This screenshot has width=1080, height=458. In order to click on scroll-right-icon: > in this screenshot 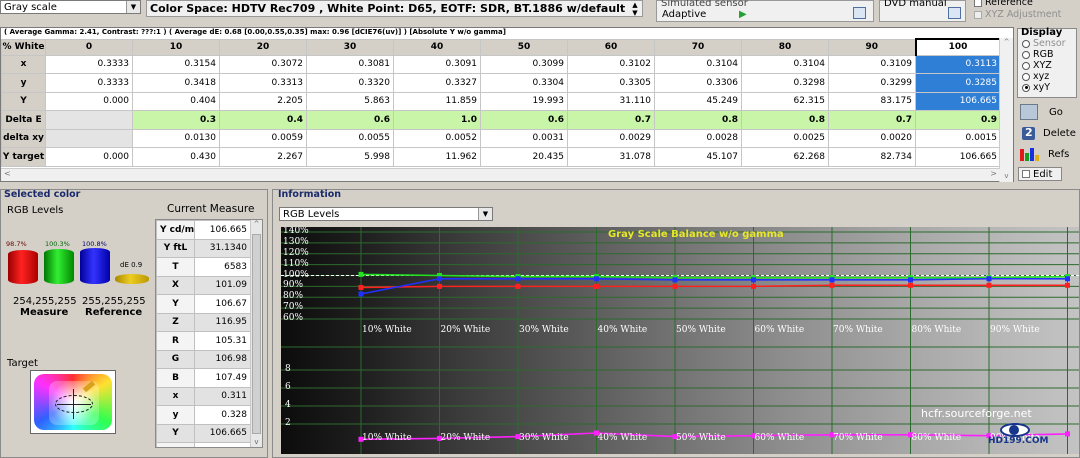, I will do `click(993, 173)`.